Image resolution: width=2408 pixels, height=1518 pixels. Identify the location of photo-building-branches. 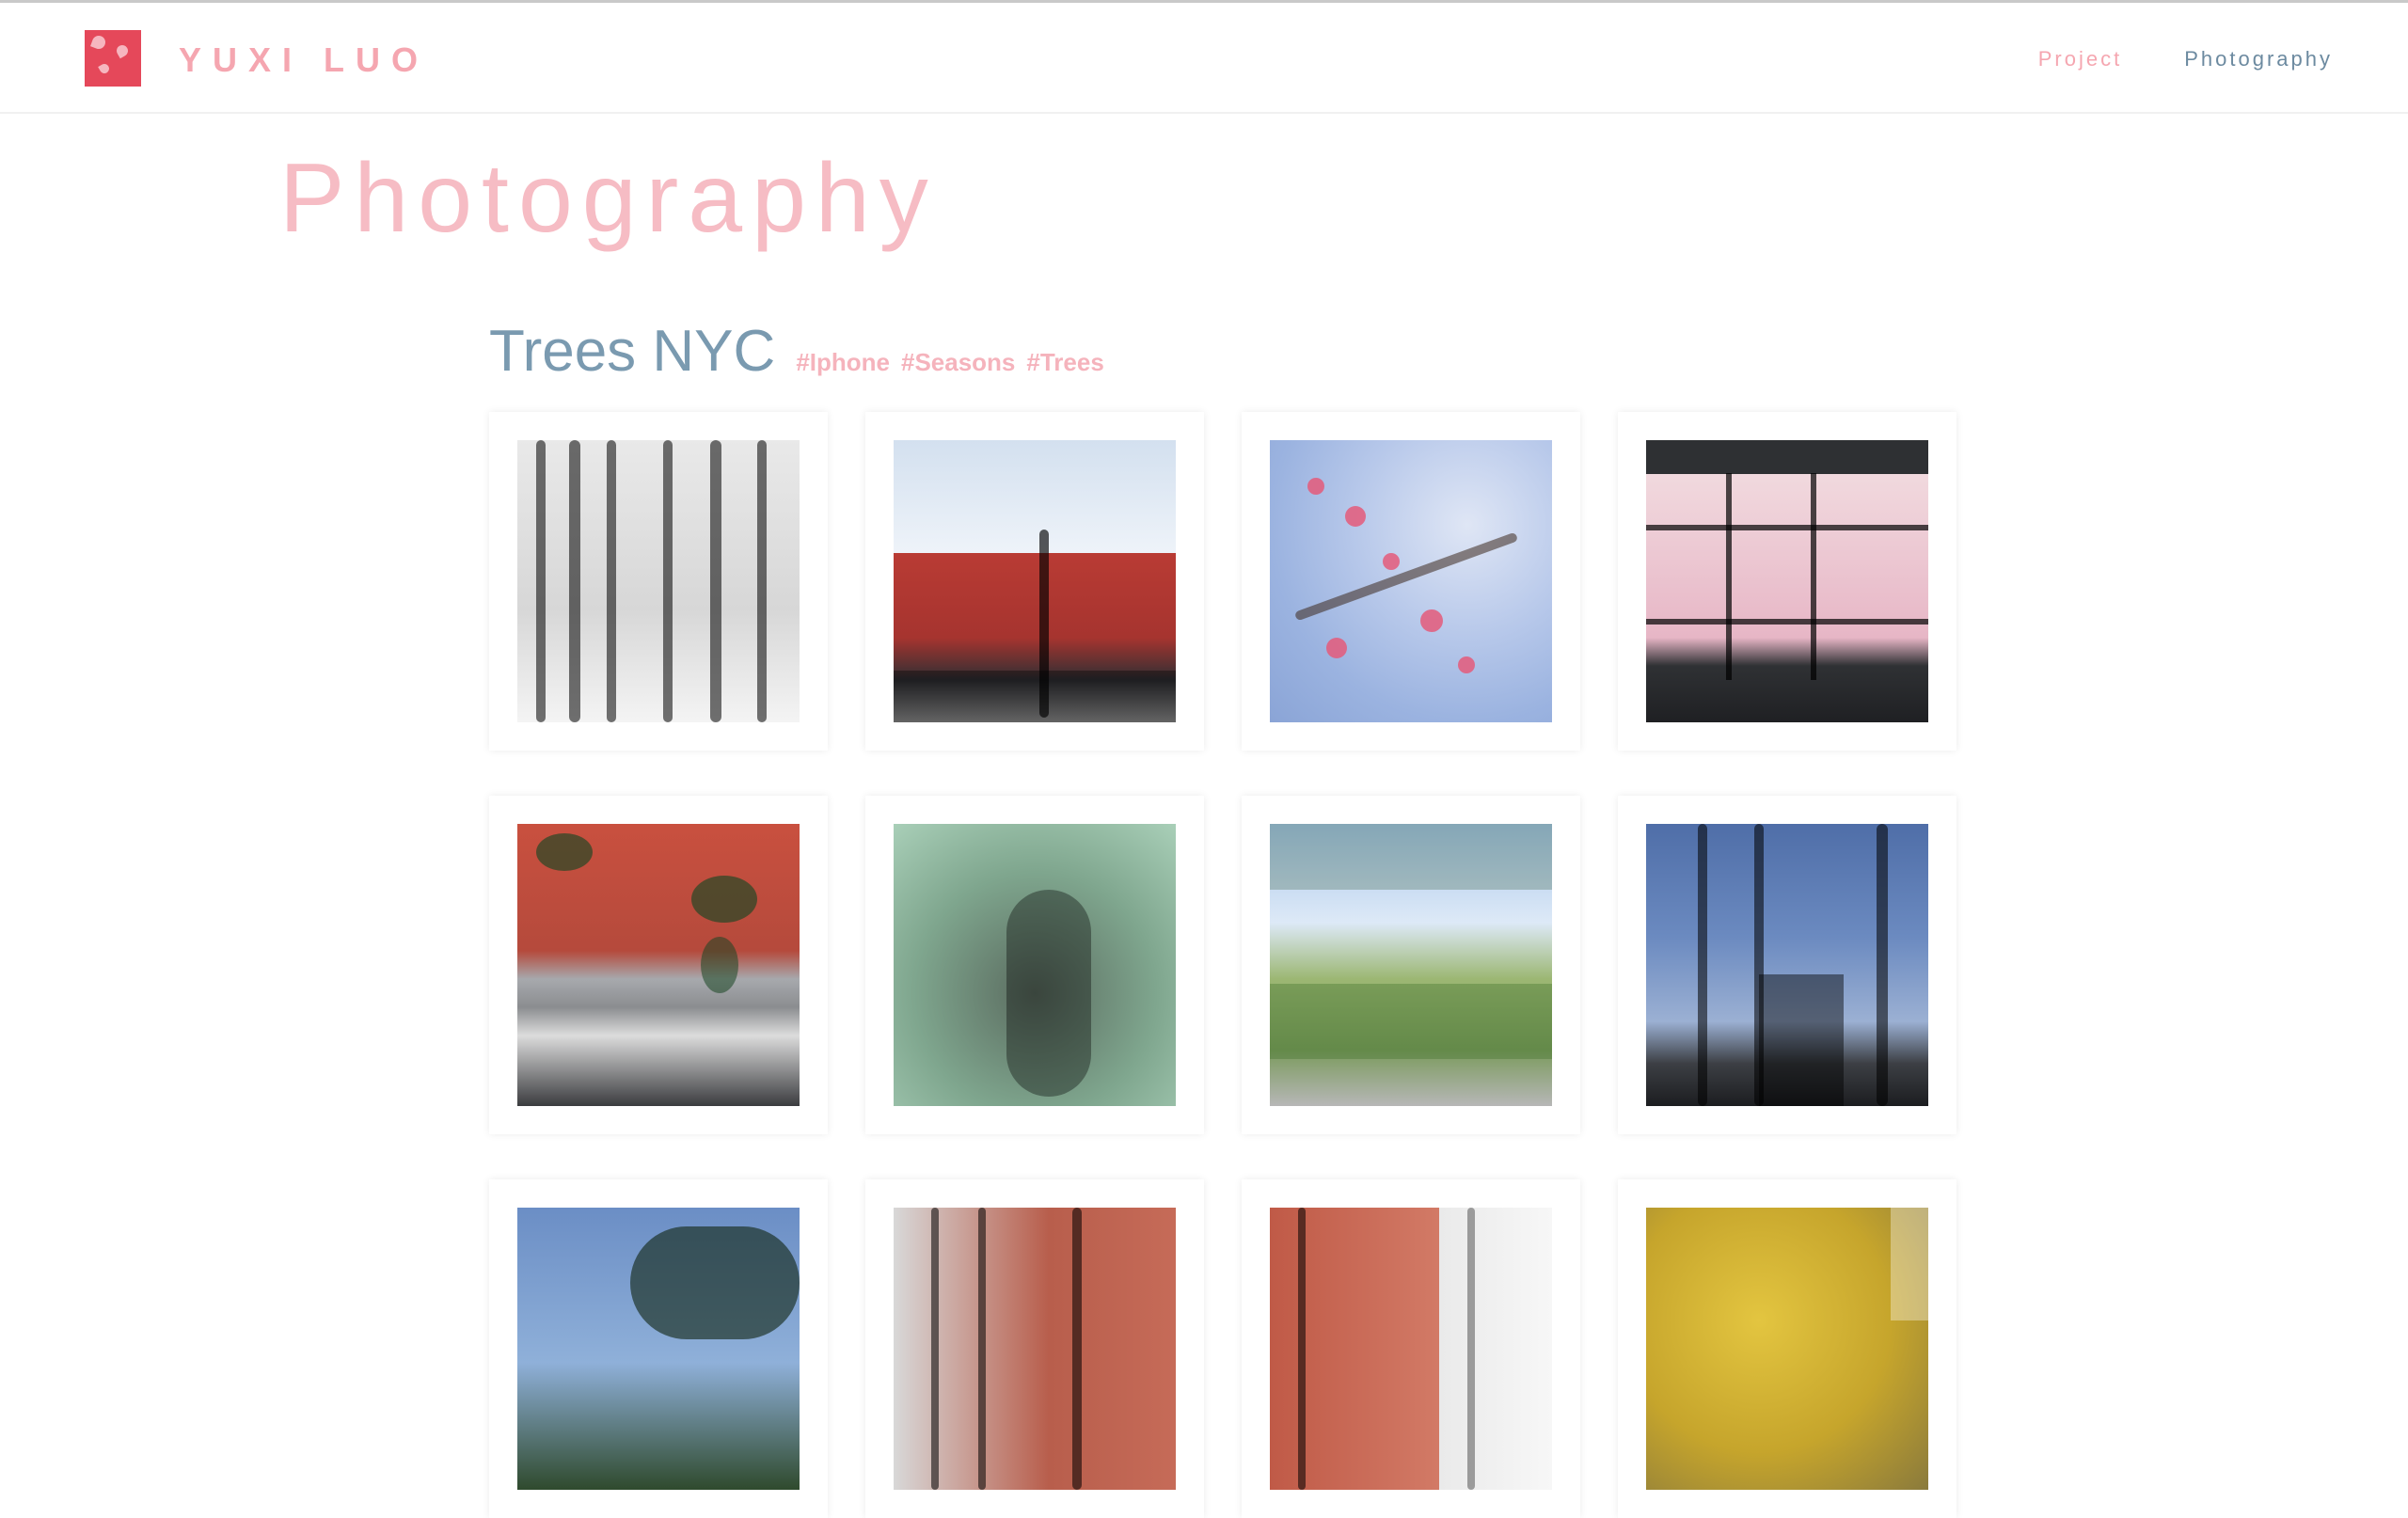
(1035, 1349).